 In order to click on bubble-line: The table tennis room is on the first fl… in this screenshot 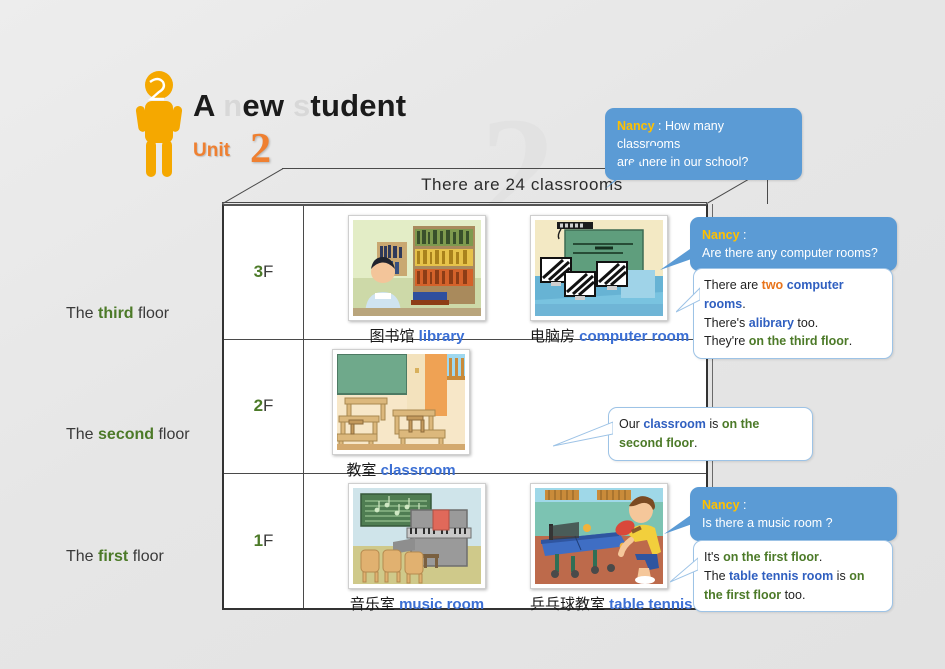, I will do `click(793, 586)`.